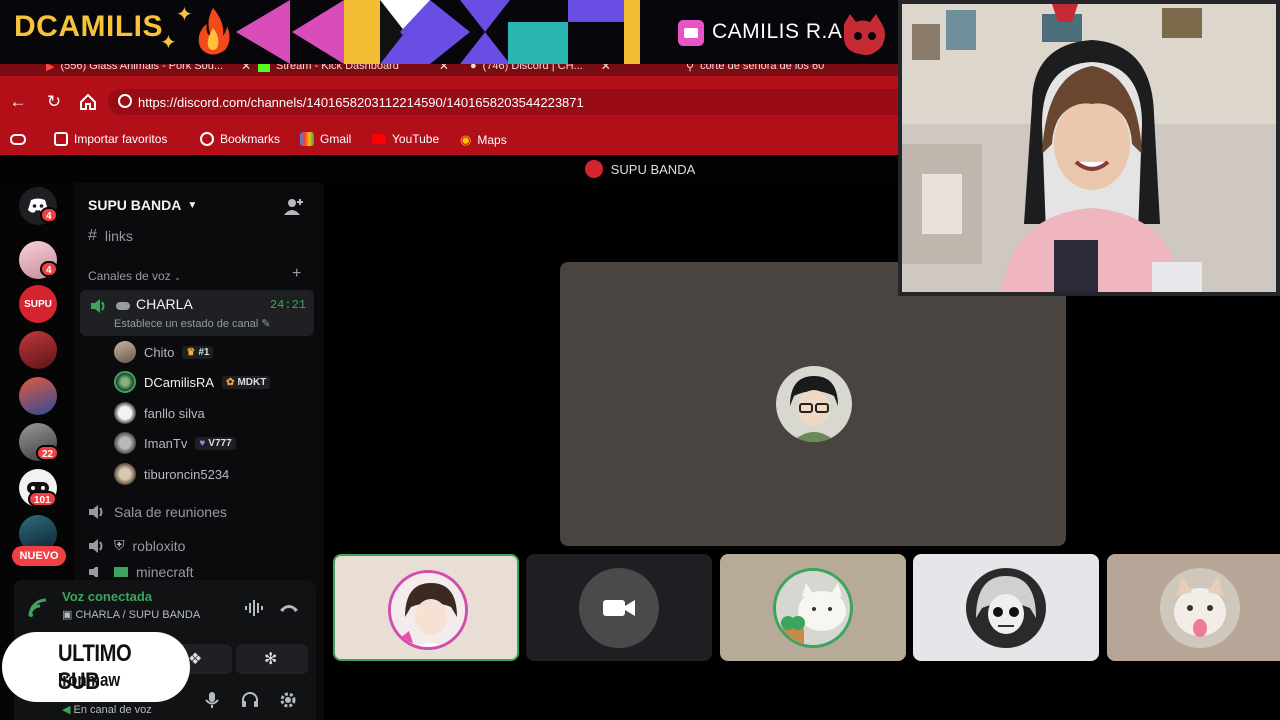 This screenshot has width=1280, height=720. I want to click on server-icon-game, so click(38, 396).